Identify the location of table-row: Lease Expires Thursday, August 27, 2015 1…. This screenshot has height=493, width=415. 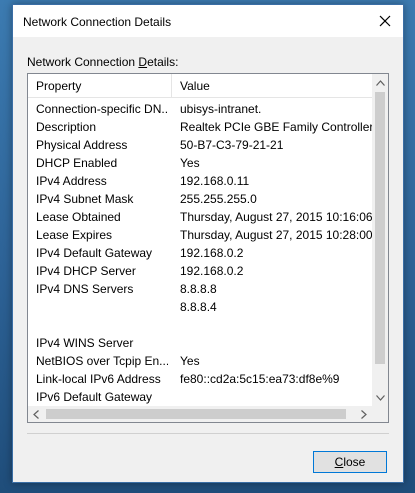
(200, 235).